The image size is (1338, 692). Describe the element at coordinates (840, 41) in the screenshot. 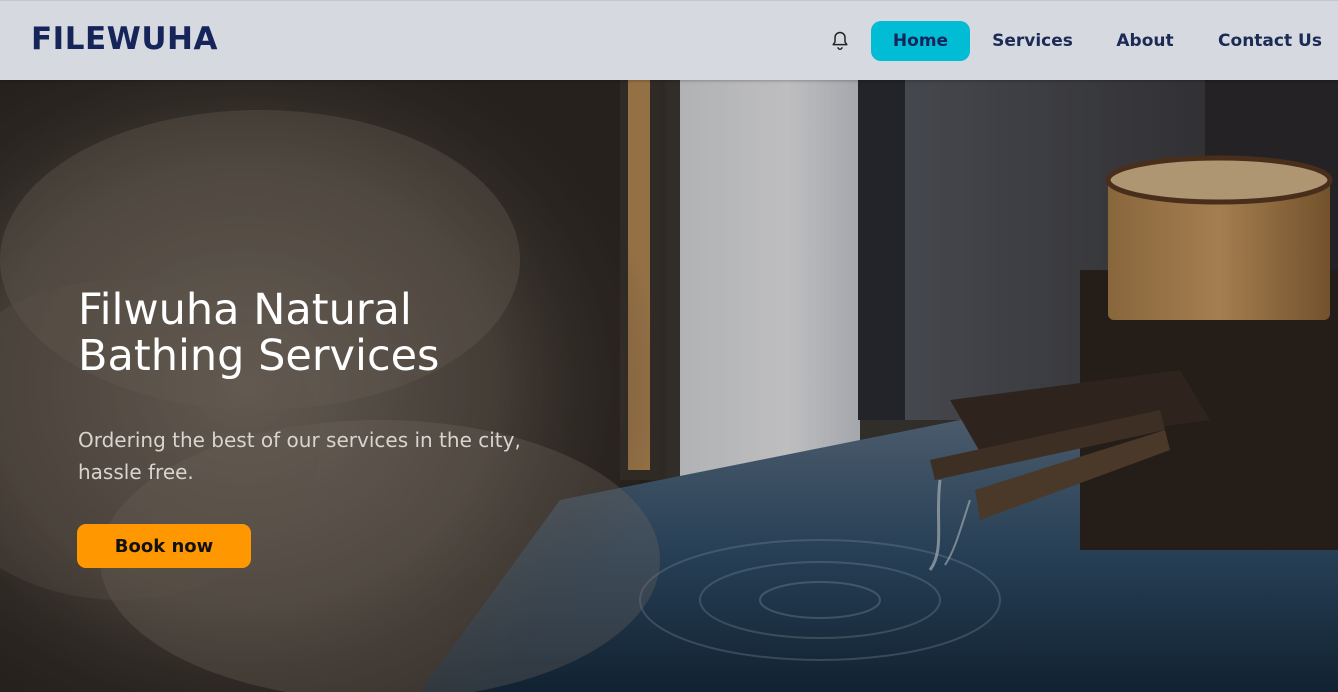

I see `bell-icon` at that location.